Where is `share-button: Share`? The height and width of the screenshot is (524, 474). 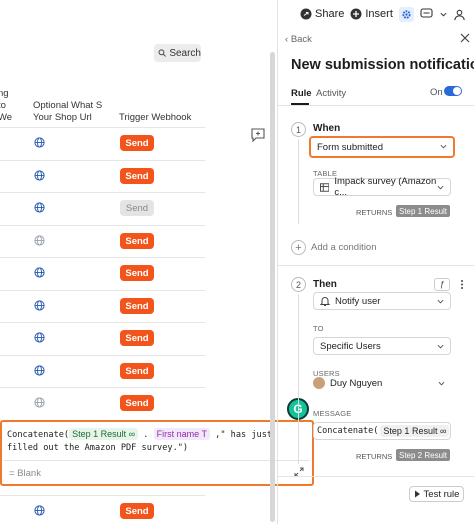 share-button: Share is located at coordinates (322, 14).